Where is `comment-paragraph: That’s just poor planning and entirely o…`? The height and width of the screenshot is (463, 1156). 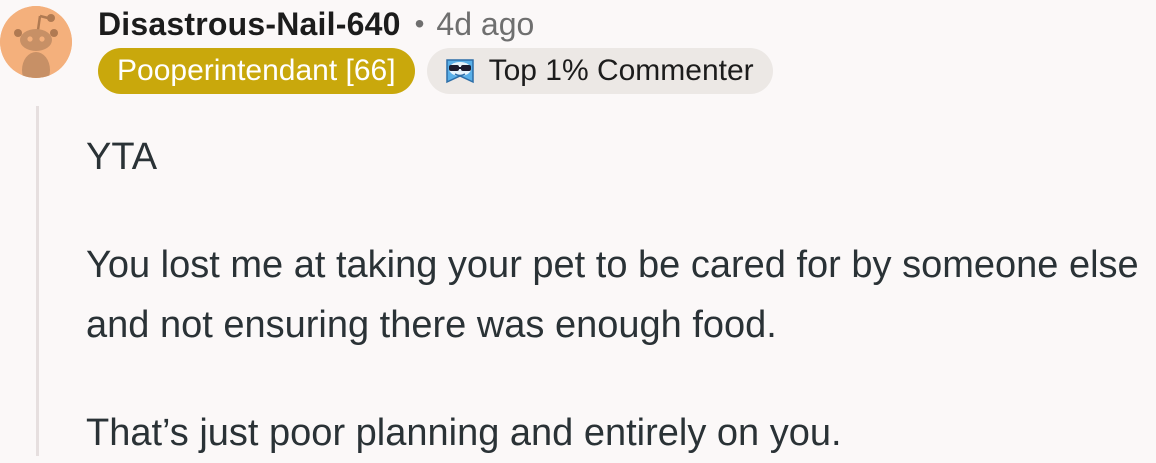
comment-paragraph: That’s just poor planning and entirely o… is located at coordinates (464, 433).